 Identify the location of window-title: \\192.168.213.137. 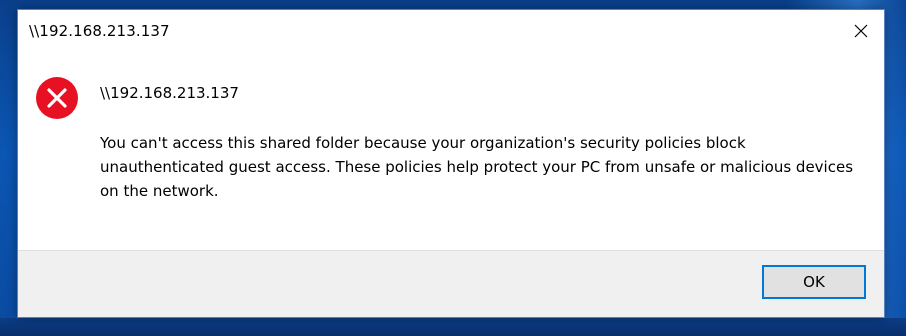
(99, 31).